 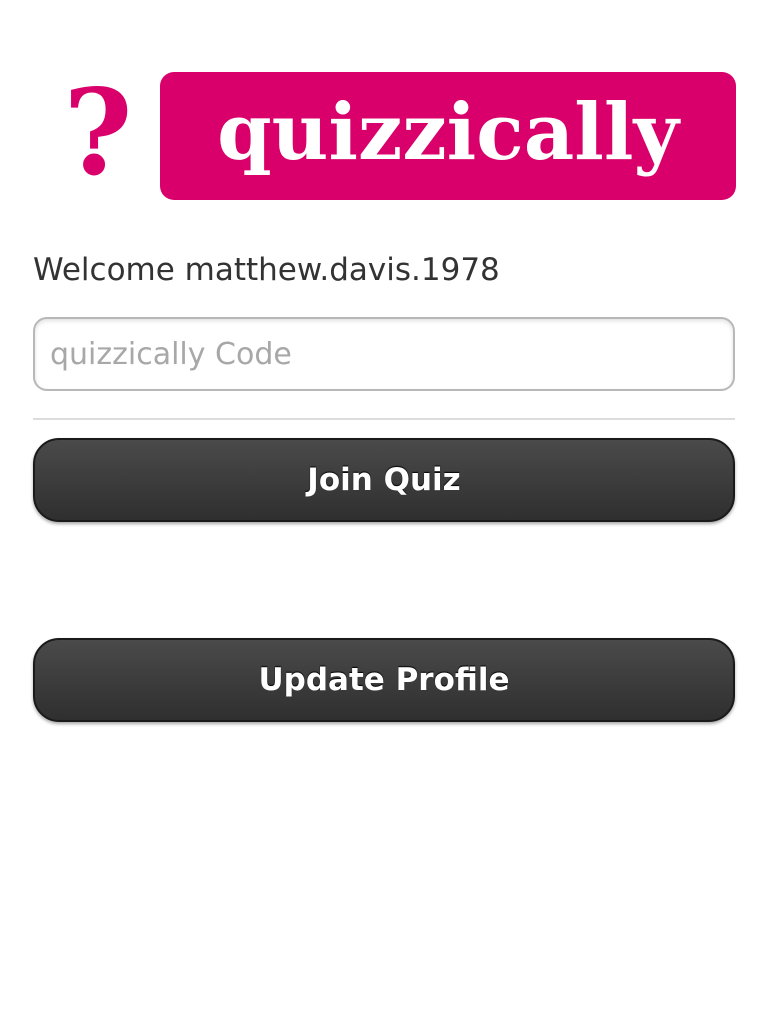 I want to click on logo-banner: quizzically, so click(x=448, y=136).